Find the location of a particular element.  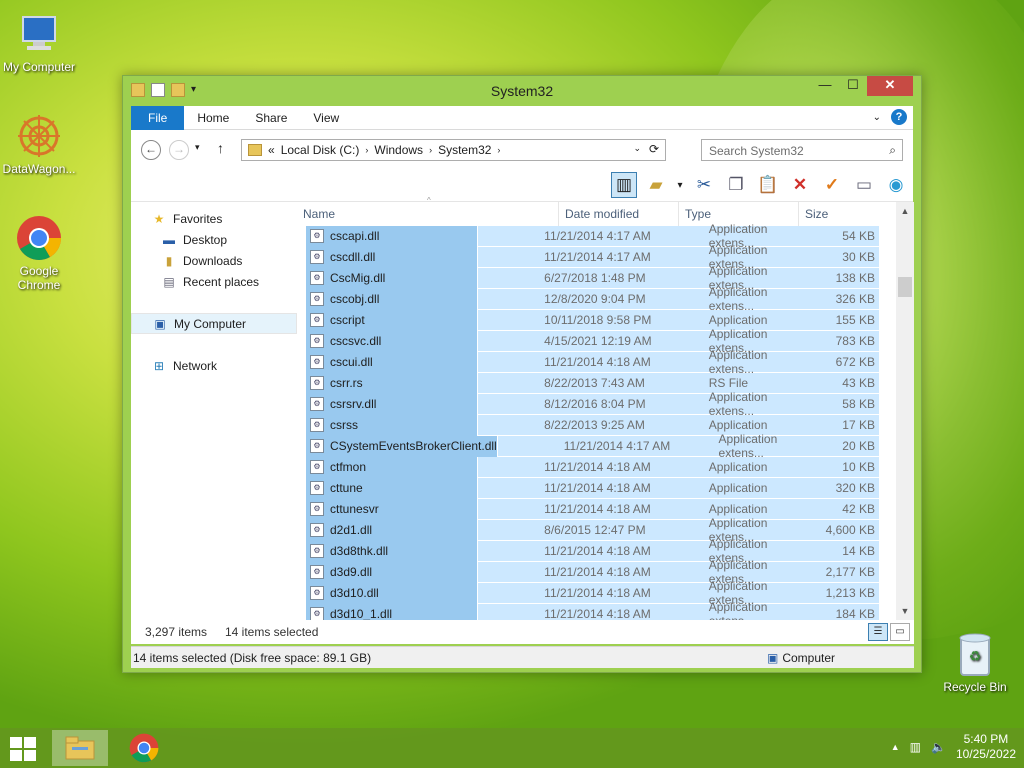

back-button: ← is located at coordinates (151, 150).